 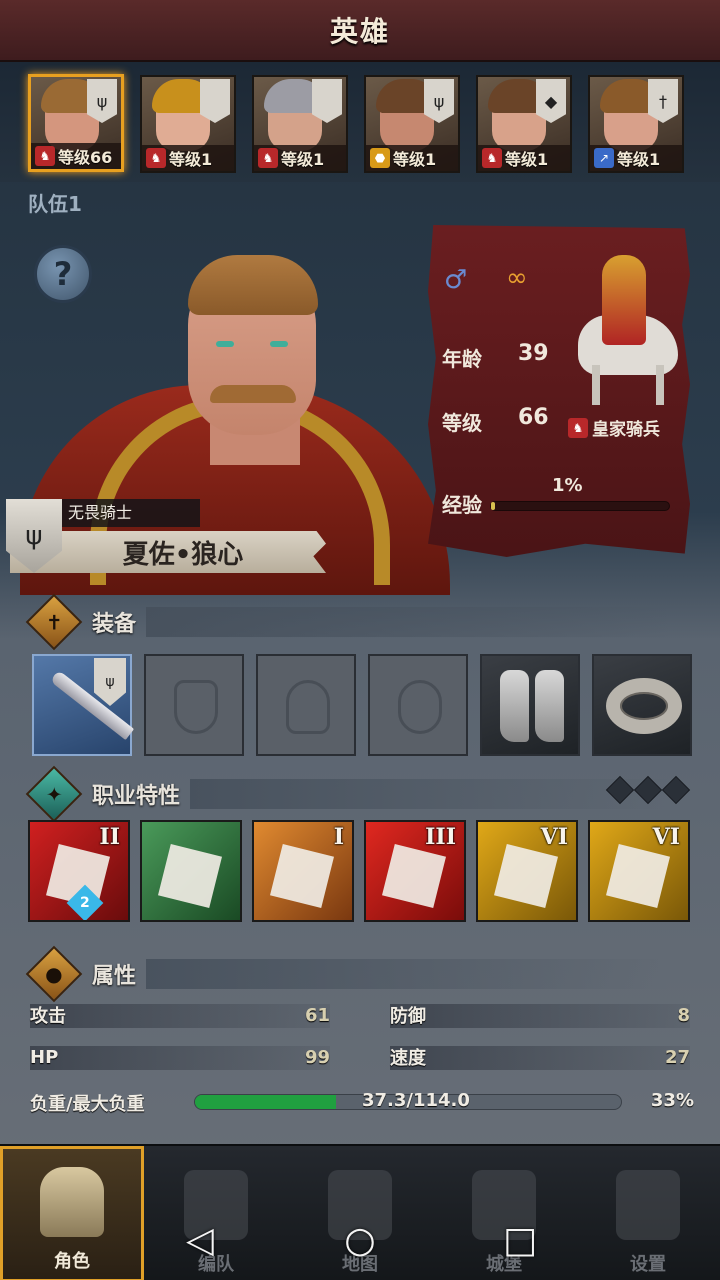 What do you see at coordinates (85, 903) in the screenshot?
I see `skill-count: 2` at bounding box center [85, 903].